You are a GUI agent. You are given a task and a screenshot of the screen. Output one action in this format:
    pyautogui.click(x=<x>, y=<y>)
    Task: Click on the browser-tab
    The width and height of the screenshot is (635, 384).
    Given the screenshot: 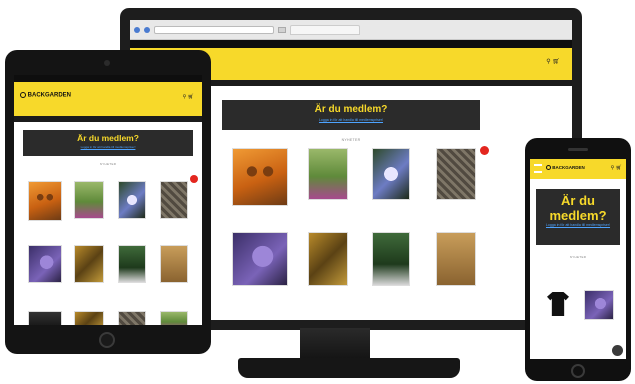 What is the action you would take?
    pyautogui.click(x=325, y=29)
    